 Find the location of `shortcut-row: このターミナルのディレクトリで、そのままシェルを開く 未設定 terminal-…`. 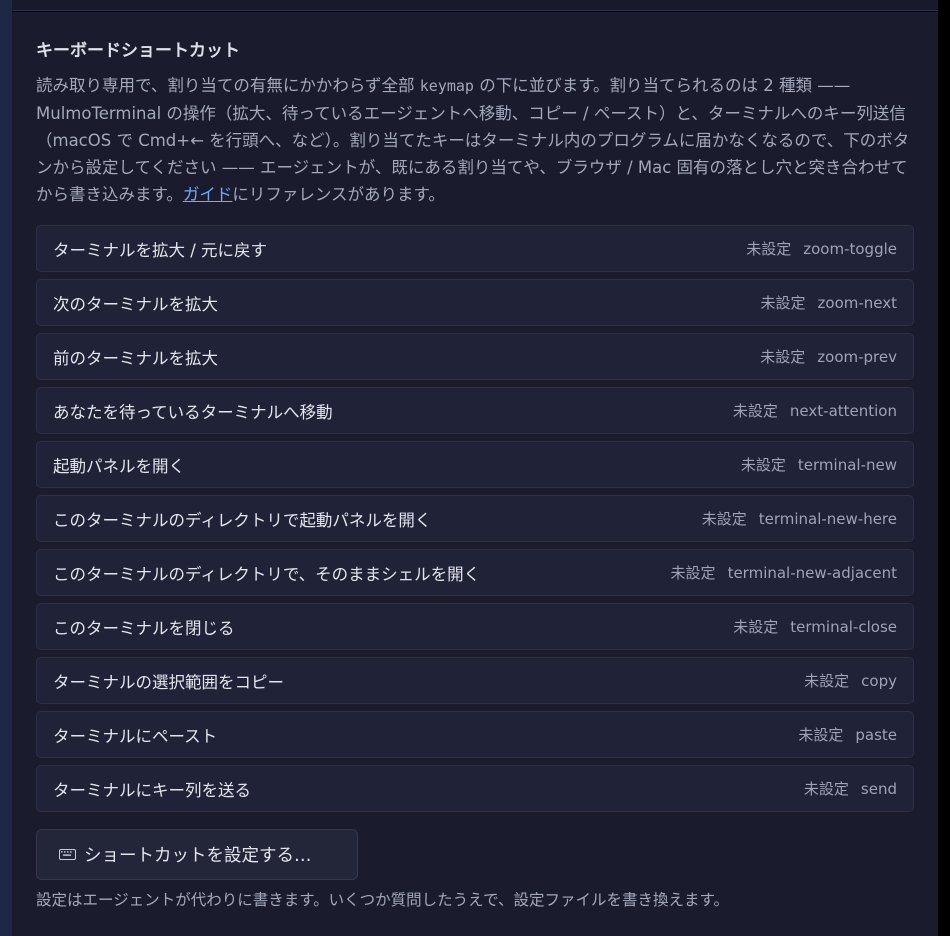

shortcut-row: このターミナルのディレクトリで、そのままシェルを開く 未設定 terminal-… is located at coordinates (475, 572).